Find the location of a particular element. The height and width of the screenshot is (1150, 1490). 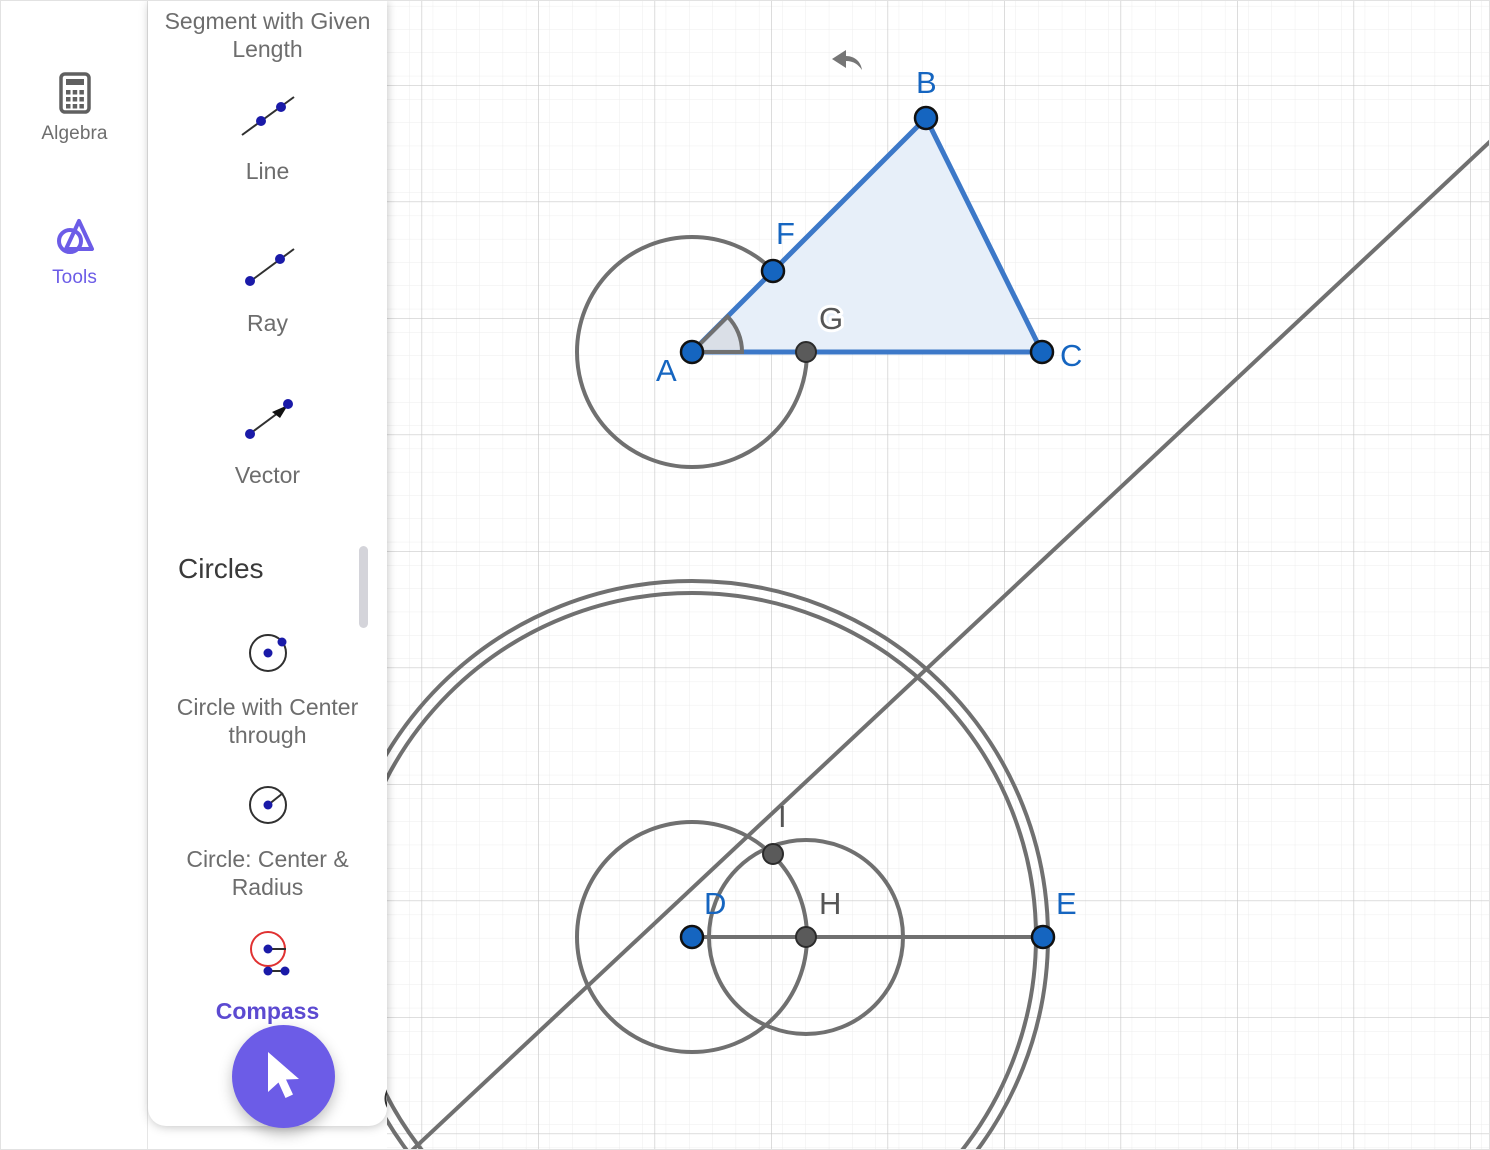

circle-center-through-icon is located at coordinates (267, 653).